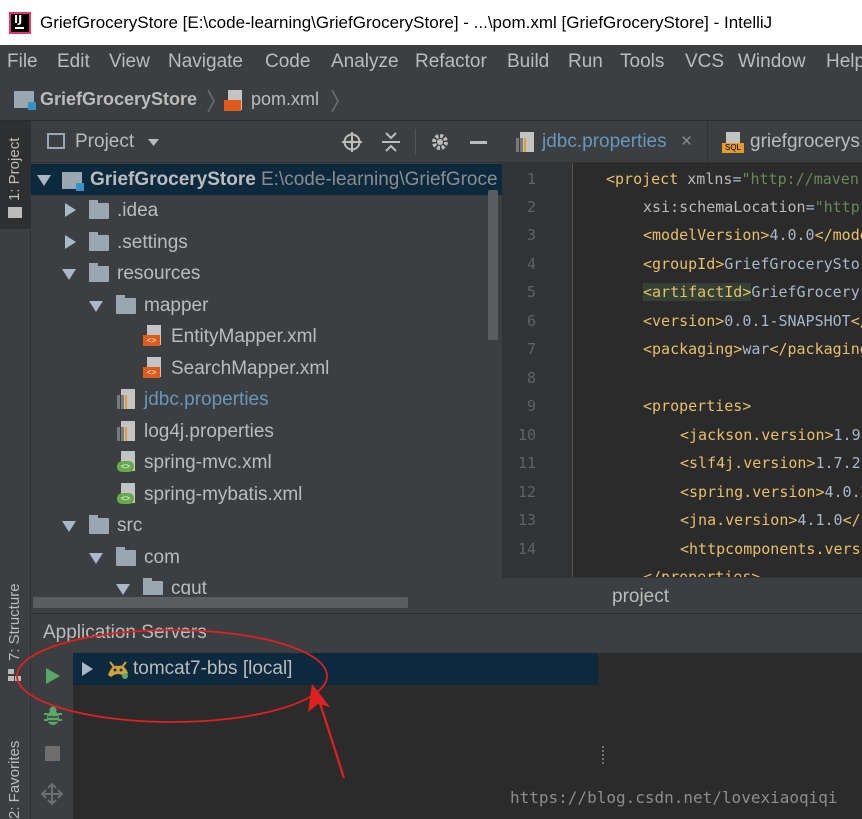 This screenshot has height=819, width=862. I want to click on tree-item-searchmapper: <> SearchMapper.xml, so click(266, 368).